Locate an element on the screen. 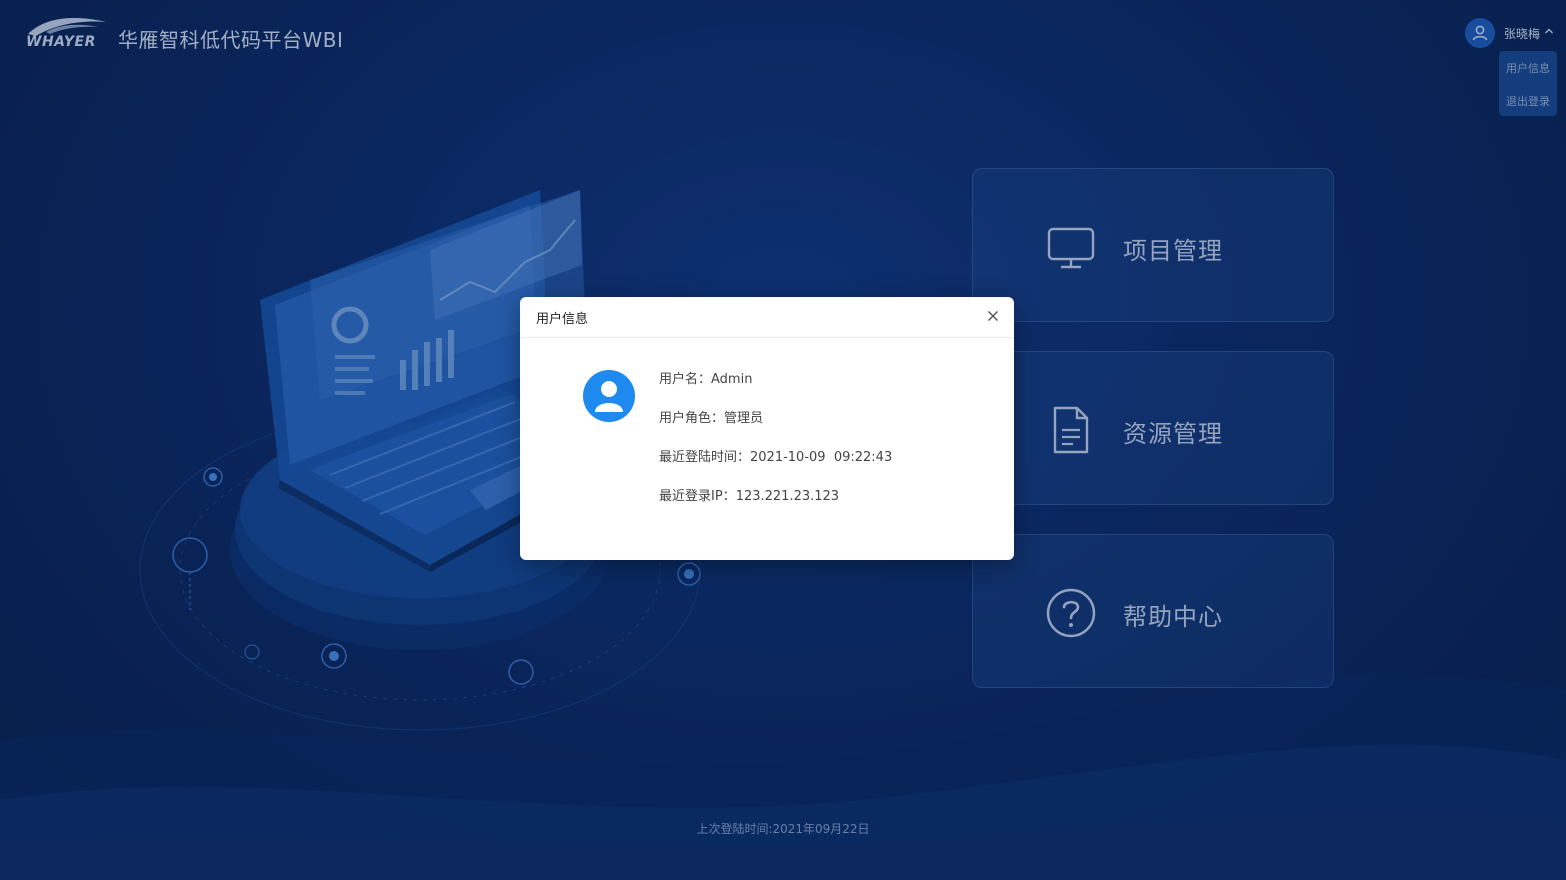  login-ip-value: 123.221.23.123 is located at coordinates (787, 496).